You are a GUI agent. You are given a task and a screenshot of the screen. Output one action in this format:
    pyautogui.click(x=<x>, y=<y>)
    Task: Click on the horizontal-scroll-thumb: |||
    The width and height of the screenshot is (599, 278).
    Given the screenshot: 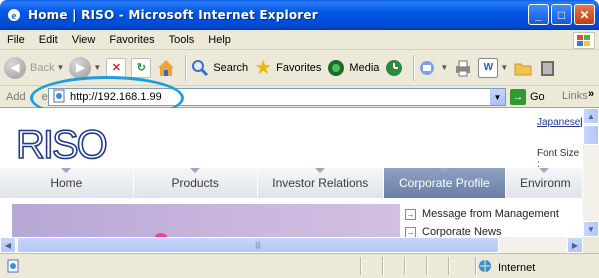 What is the action you would take?
    pyautogui.click(x=258, y=245)
    